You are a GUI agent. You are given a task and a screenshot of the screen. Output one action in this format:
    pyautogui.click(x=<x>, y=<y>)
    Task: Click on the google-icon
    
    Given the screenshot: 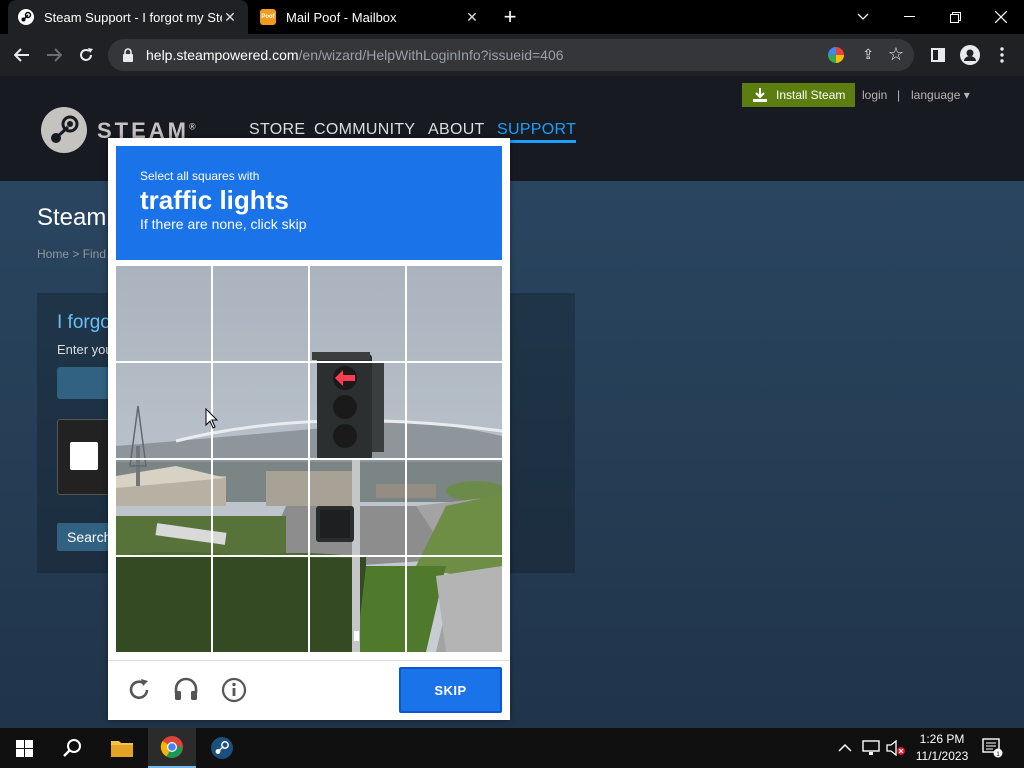 What is the action you would take?
    pyautogui.click(x=836, y=55)
    